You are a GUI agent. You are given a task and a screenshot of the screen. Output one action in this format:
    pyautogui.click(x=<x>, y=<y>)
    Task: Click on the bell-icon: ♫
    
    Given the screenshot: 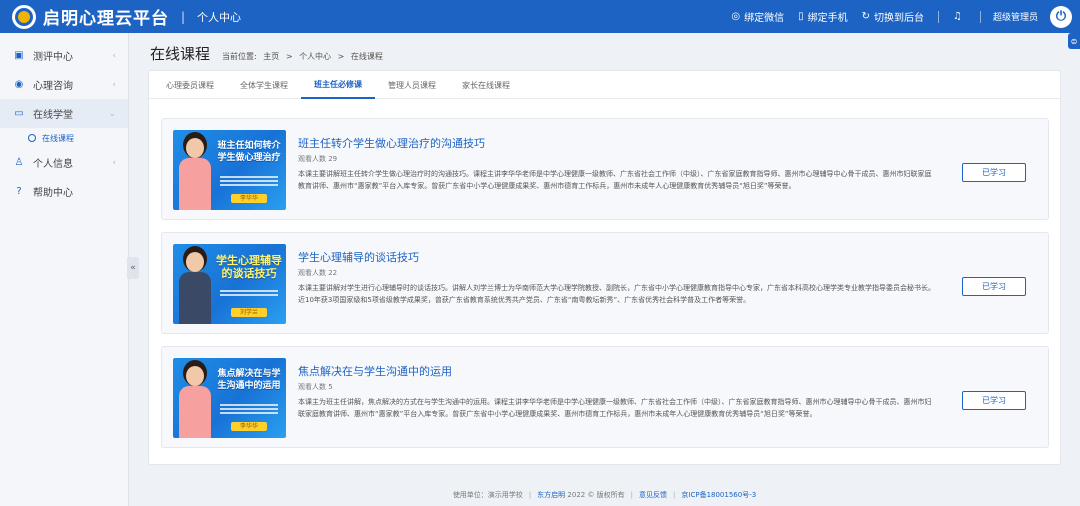 What is the action you would take?
    pyautogui.click(x=957, y=16)
    